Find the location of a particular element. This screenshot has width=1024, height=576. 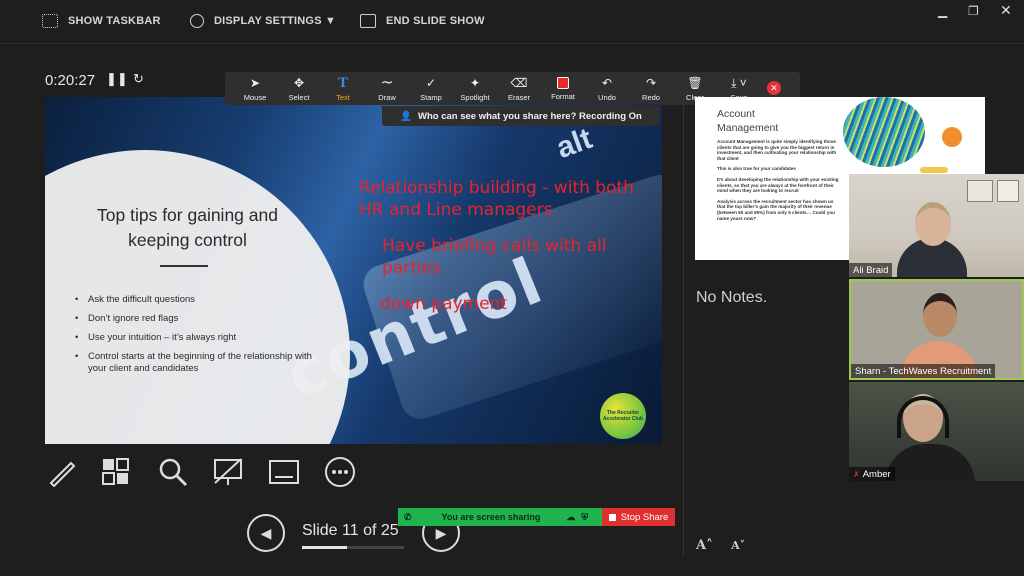

pen-tool-icon is located at coordinates (62, 472).